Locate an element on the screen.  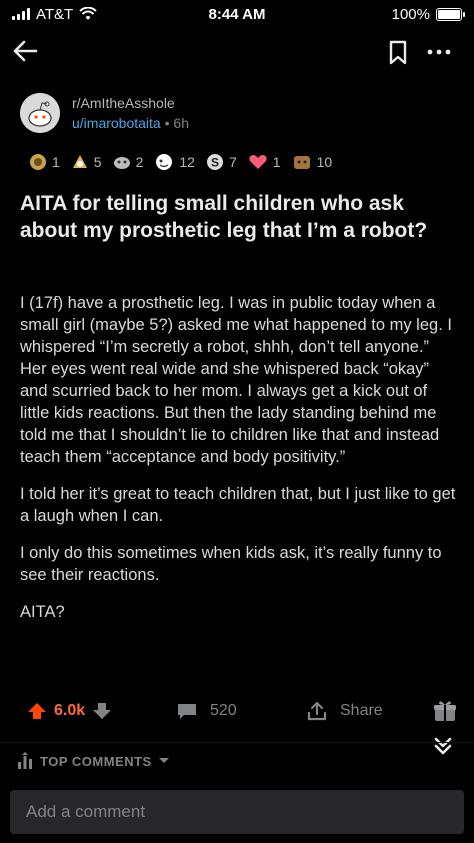
bookmark-icon is located at coordinates (398, 52).